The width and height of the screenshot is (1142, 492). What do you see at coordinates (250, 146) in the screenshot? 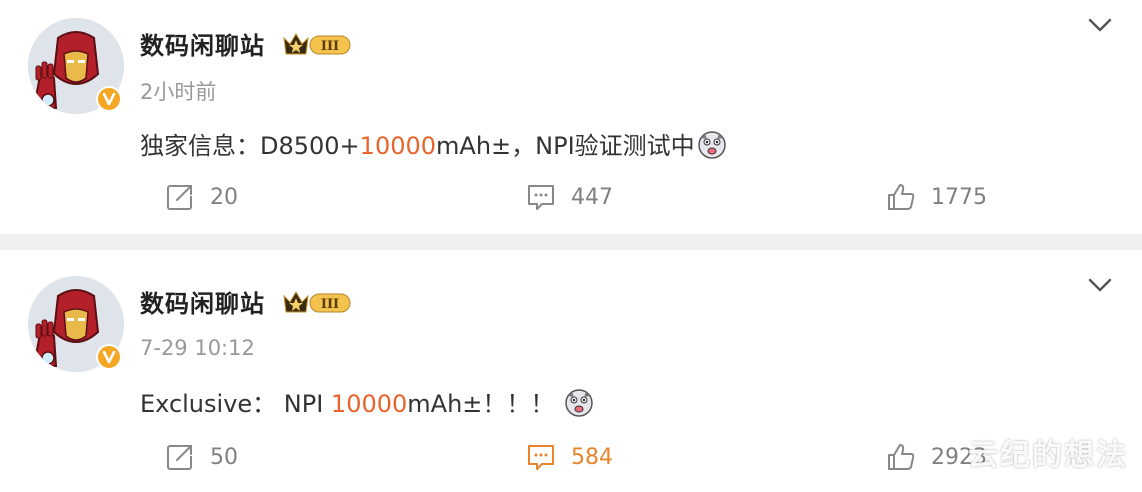
I see `content-text: 独家信息：D8500+` at bounding box center [250, 146].